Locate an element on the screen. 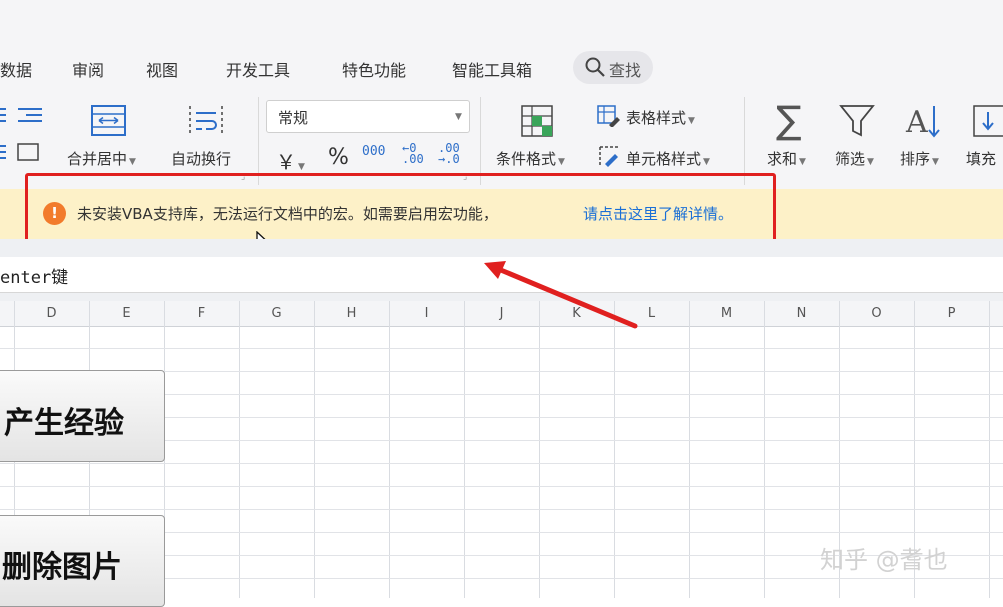  column-header-O: O is located at coordinates (876, 313).